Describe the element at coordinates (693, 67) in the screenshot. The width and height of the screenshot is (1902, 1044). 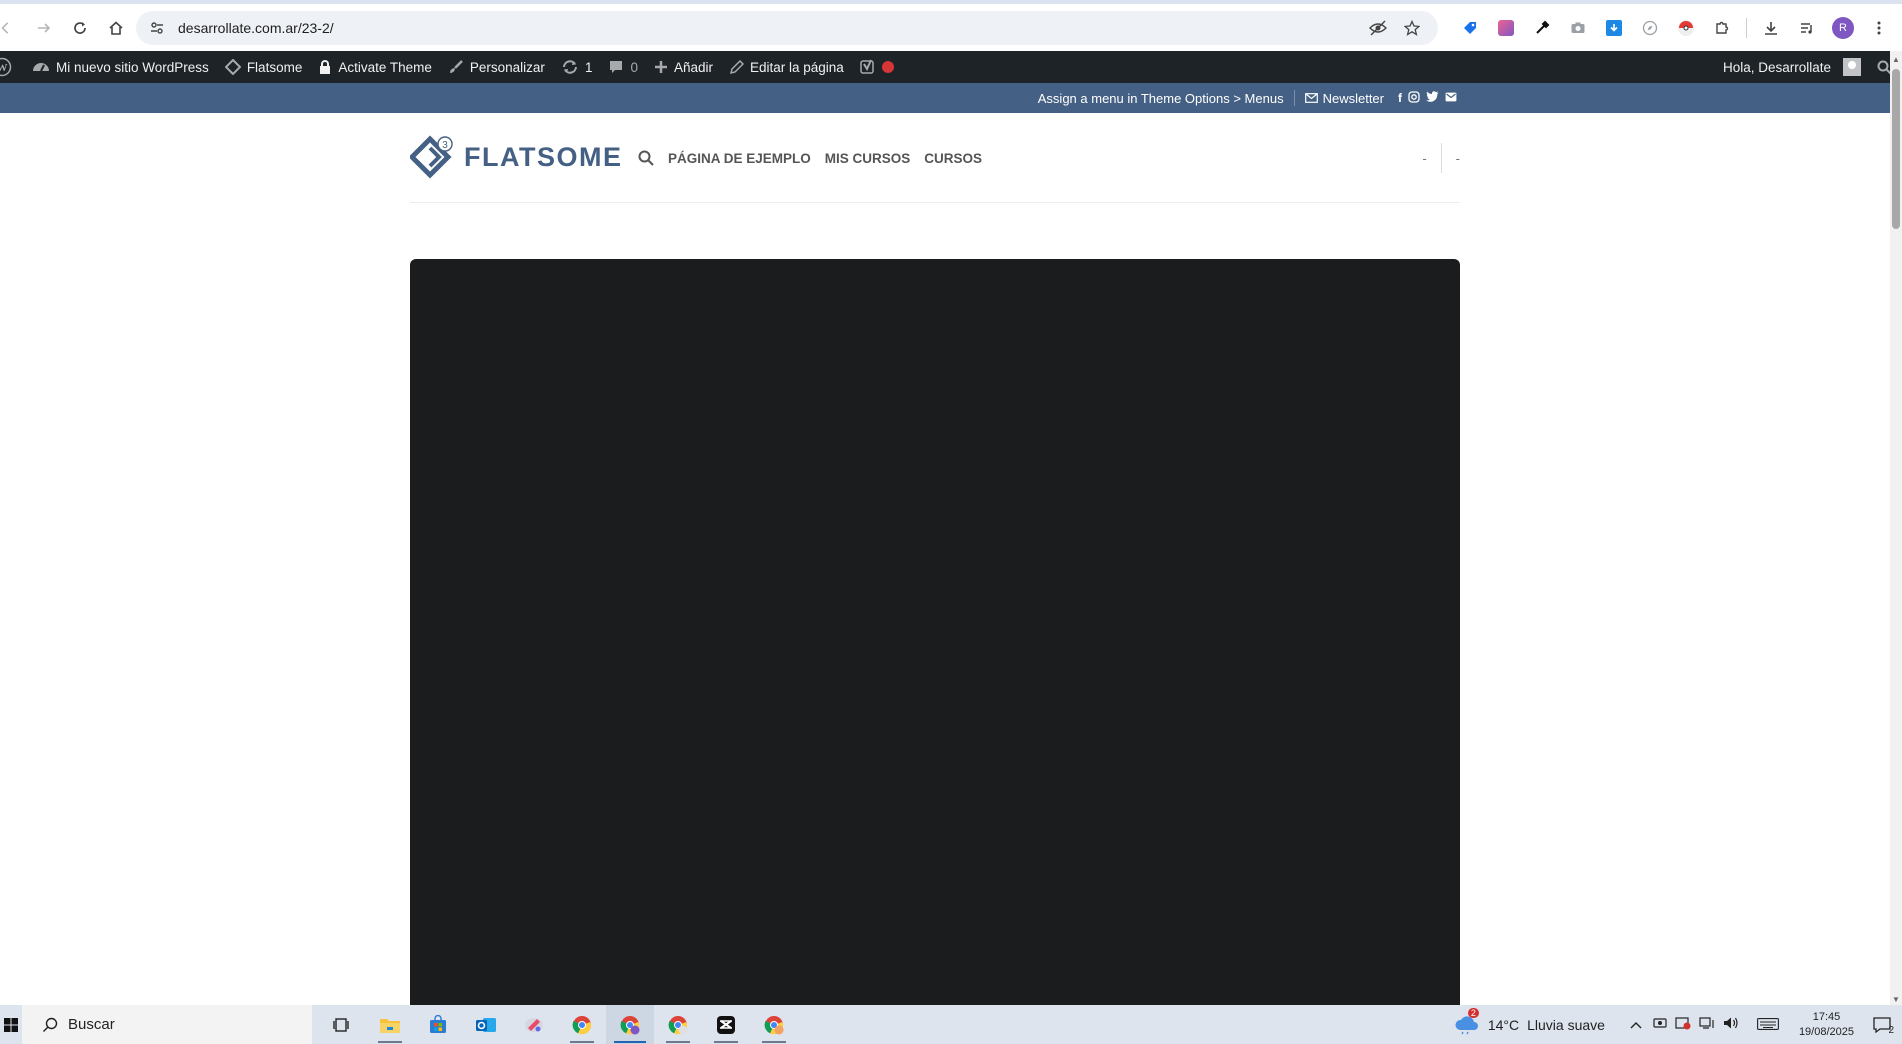
I see `add-new-label: Añadir` at that location.